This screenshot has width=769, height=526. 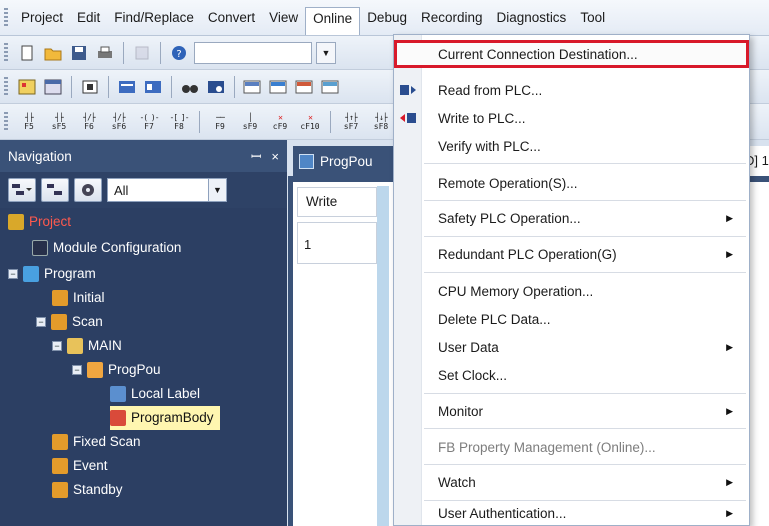 I want to click on tree-item-label: Project, so click(x=50, y=221).